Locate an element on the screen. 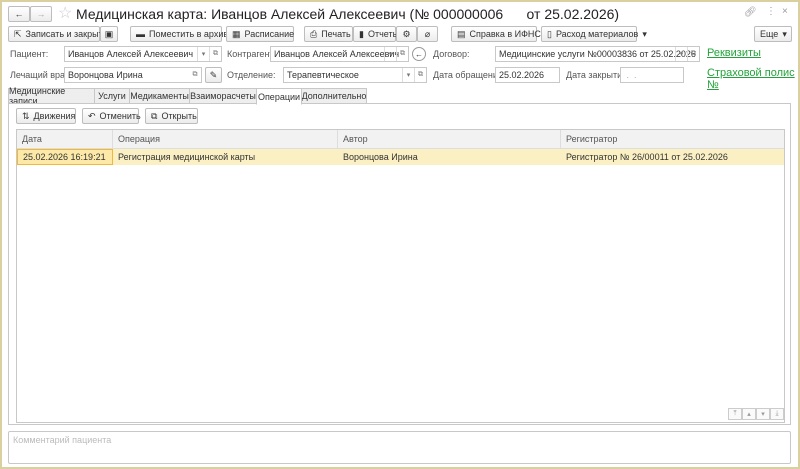  menu-dots-icon: ⋮ is located at coordinates (771, 11).